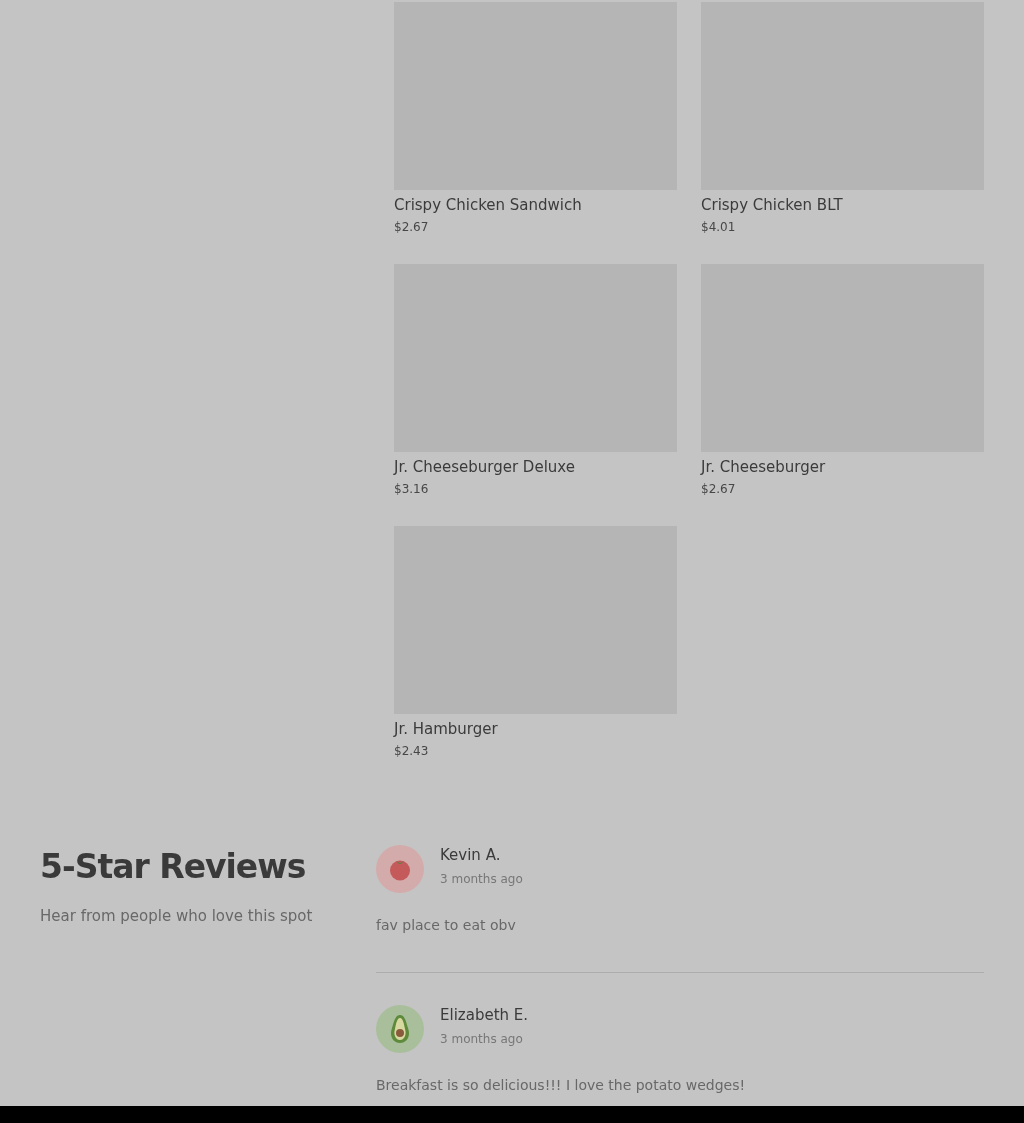 This screenshot has width=1024, height=1123. I want to click on item-price: $4.01, so click(719, 227).